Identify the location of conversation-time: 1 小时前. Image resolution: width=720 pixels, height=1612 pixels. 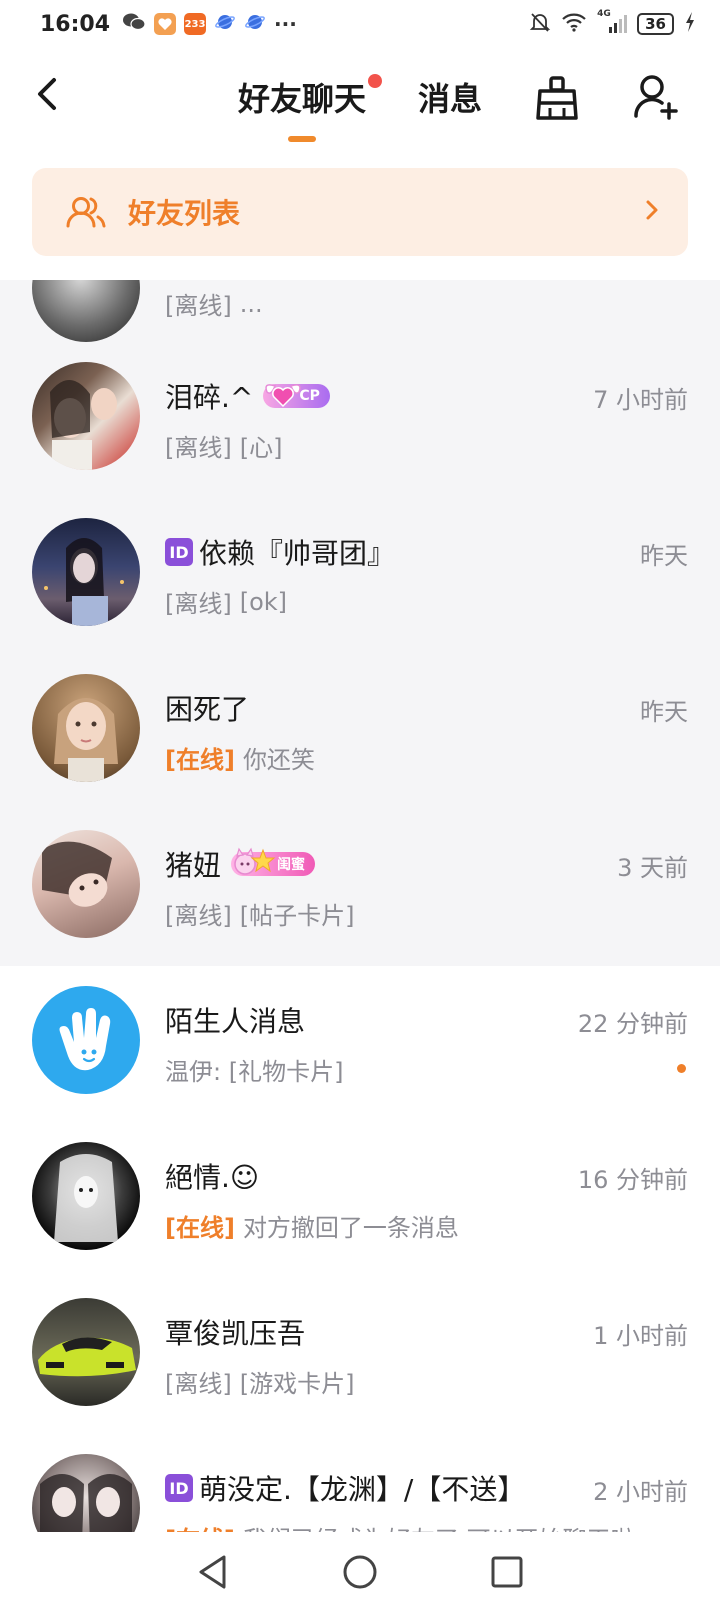
(640, 1336).